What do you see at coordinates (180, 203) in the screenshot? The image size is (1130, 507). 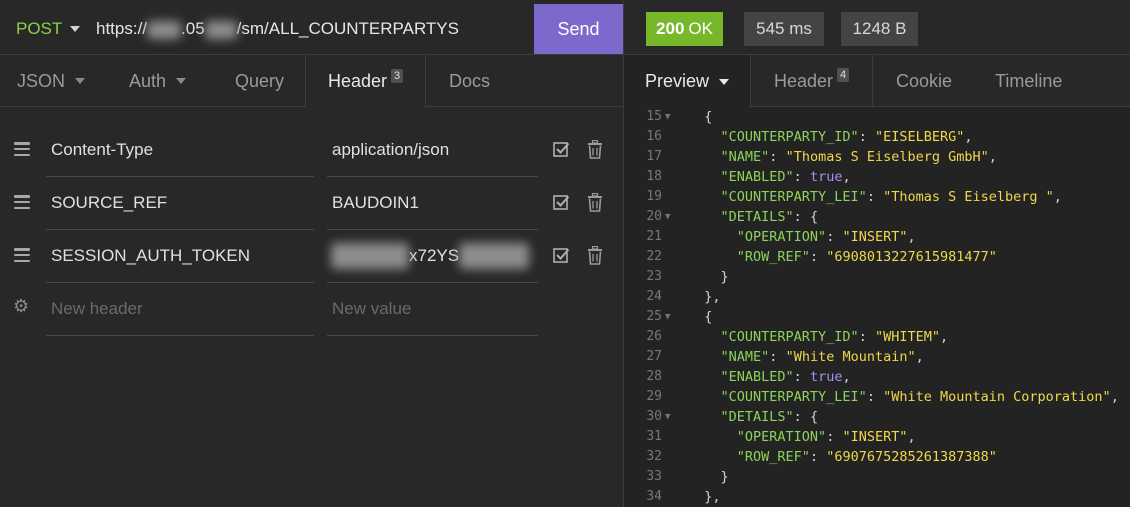 I see `header-name-input: SOURCE_REF` at bounding box center [180, 203].